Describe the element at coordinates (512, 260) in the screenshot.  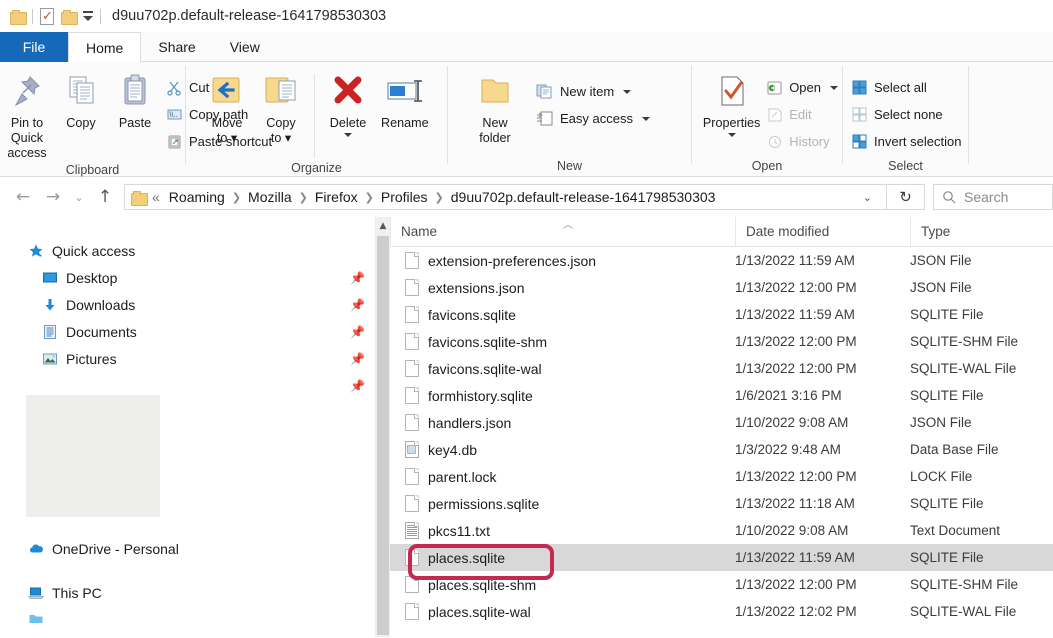
I see `file-name-label: extension-preferences.json` at that location.